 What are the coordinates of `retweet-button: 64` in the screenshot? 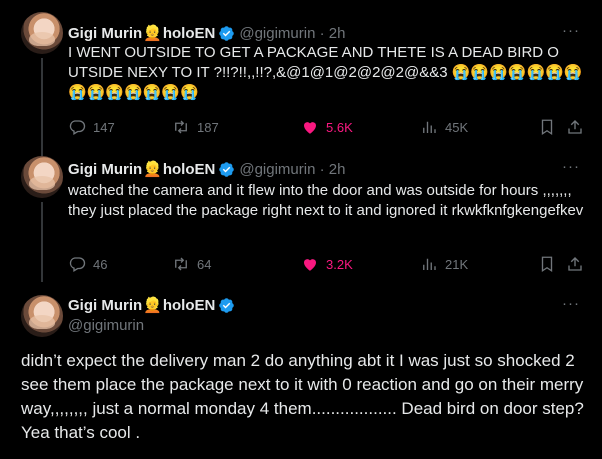 It's located at (191, 264).